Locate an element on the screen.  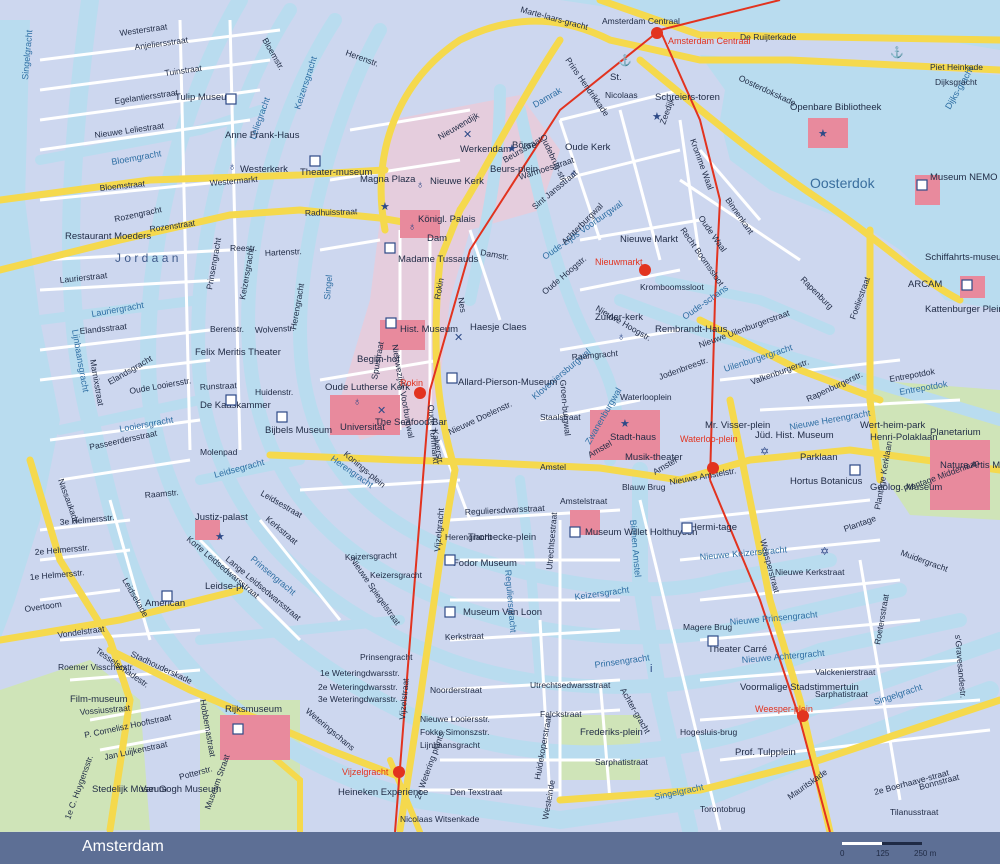
street-label: Tilanusstraat is located at coordinates (914, 812).